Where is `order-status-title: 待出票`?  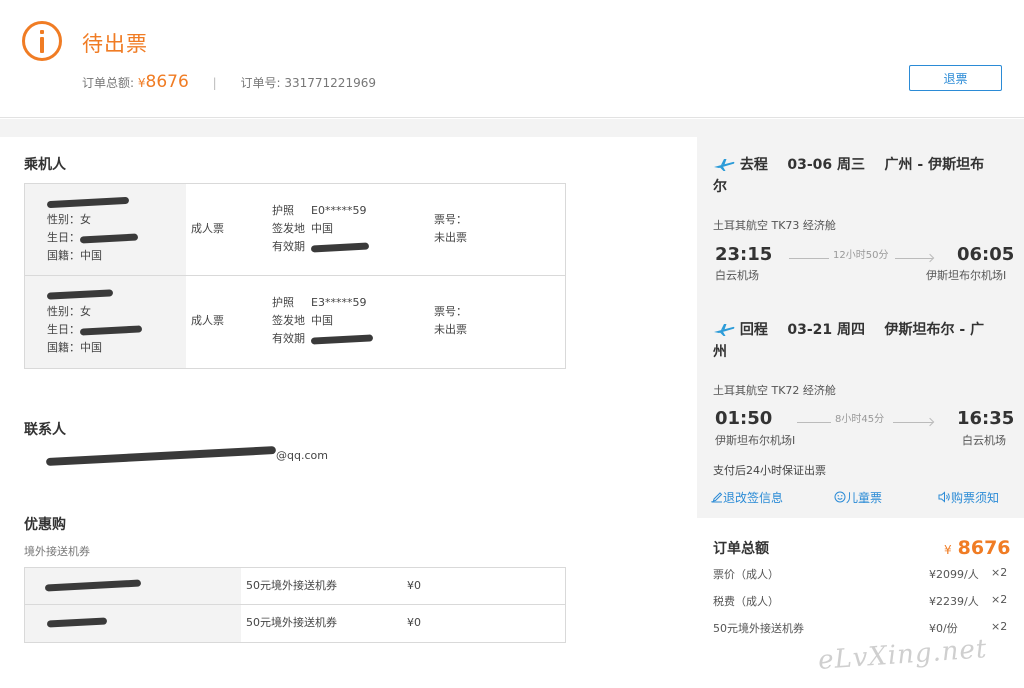 order-status-title: 待出票 is located at coordinates (115, 44).